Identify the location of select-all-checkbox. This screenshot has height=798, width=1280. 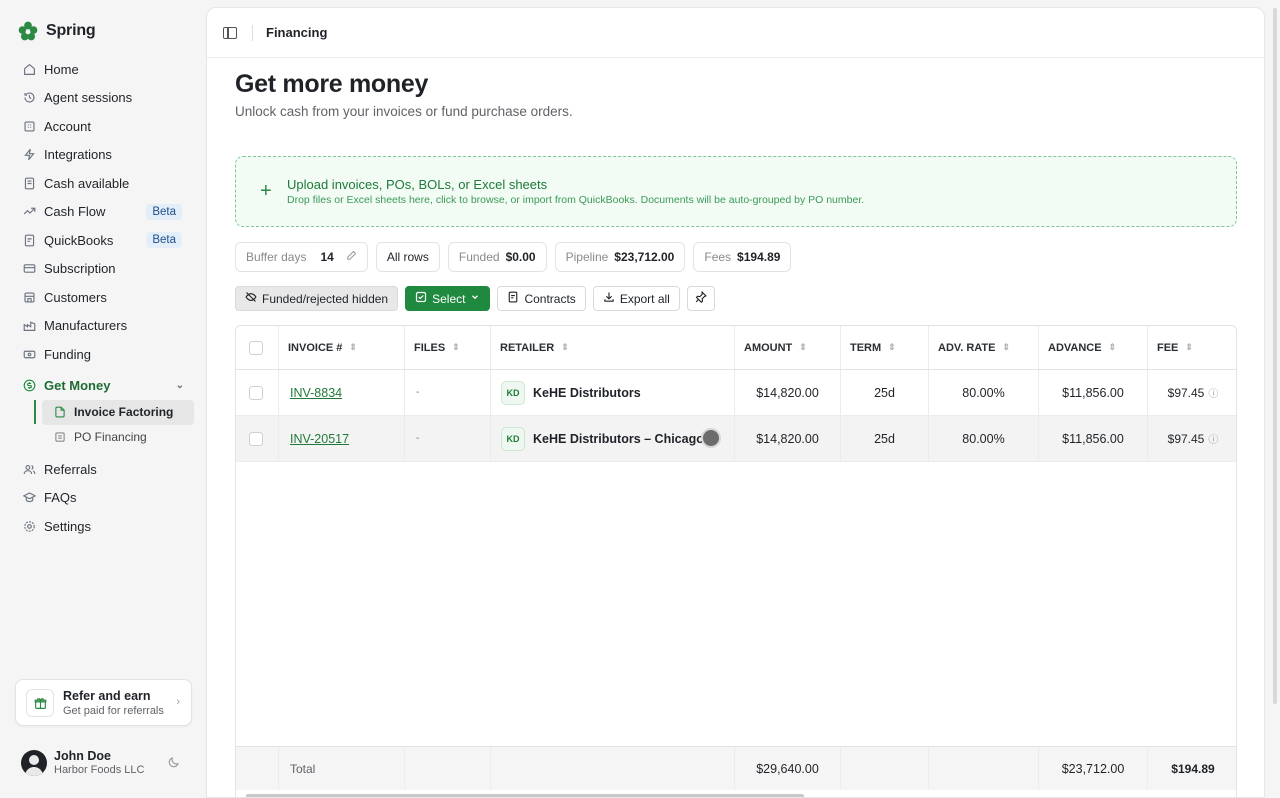
(256, 347).